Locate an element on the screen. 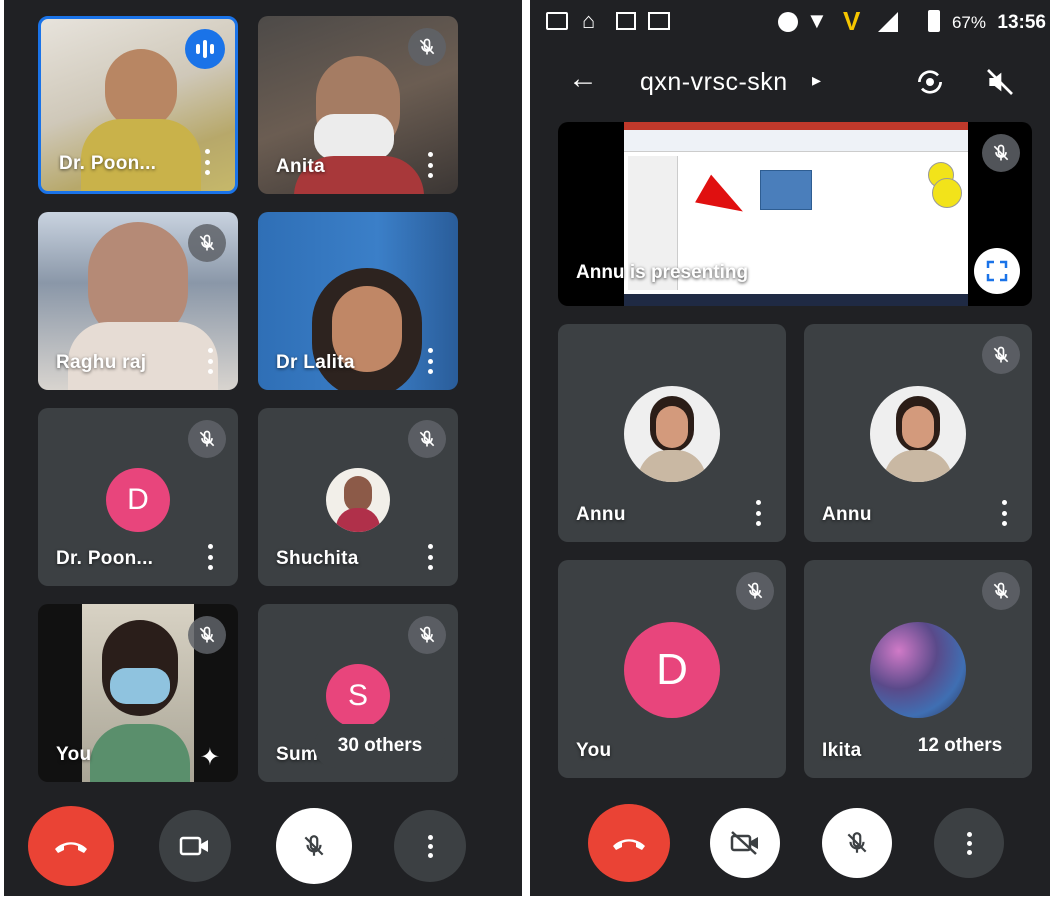  participant-tile-you: D You is located at coordinates (672, 669).